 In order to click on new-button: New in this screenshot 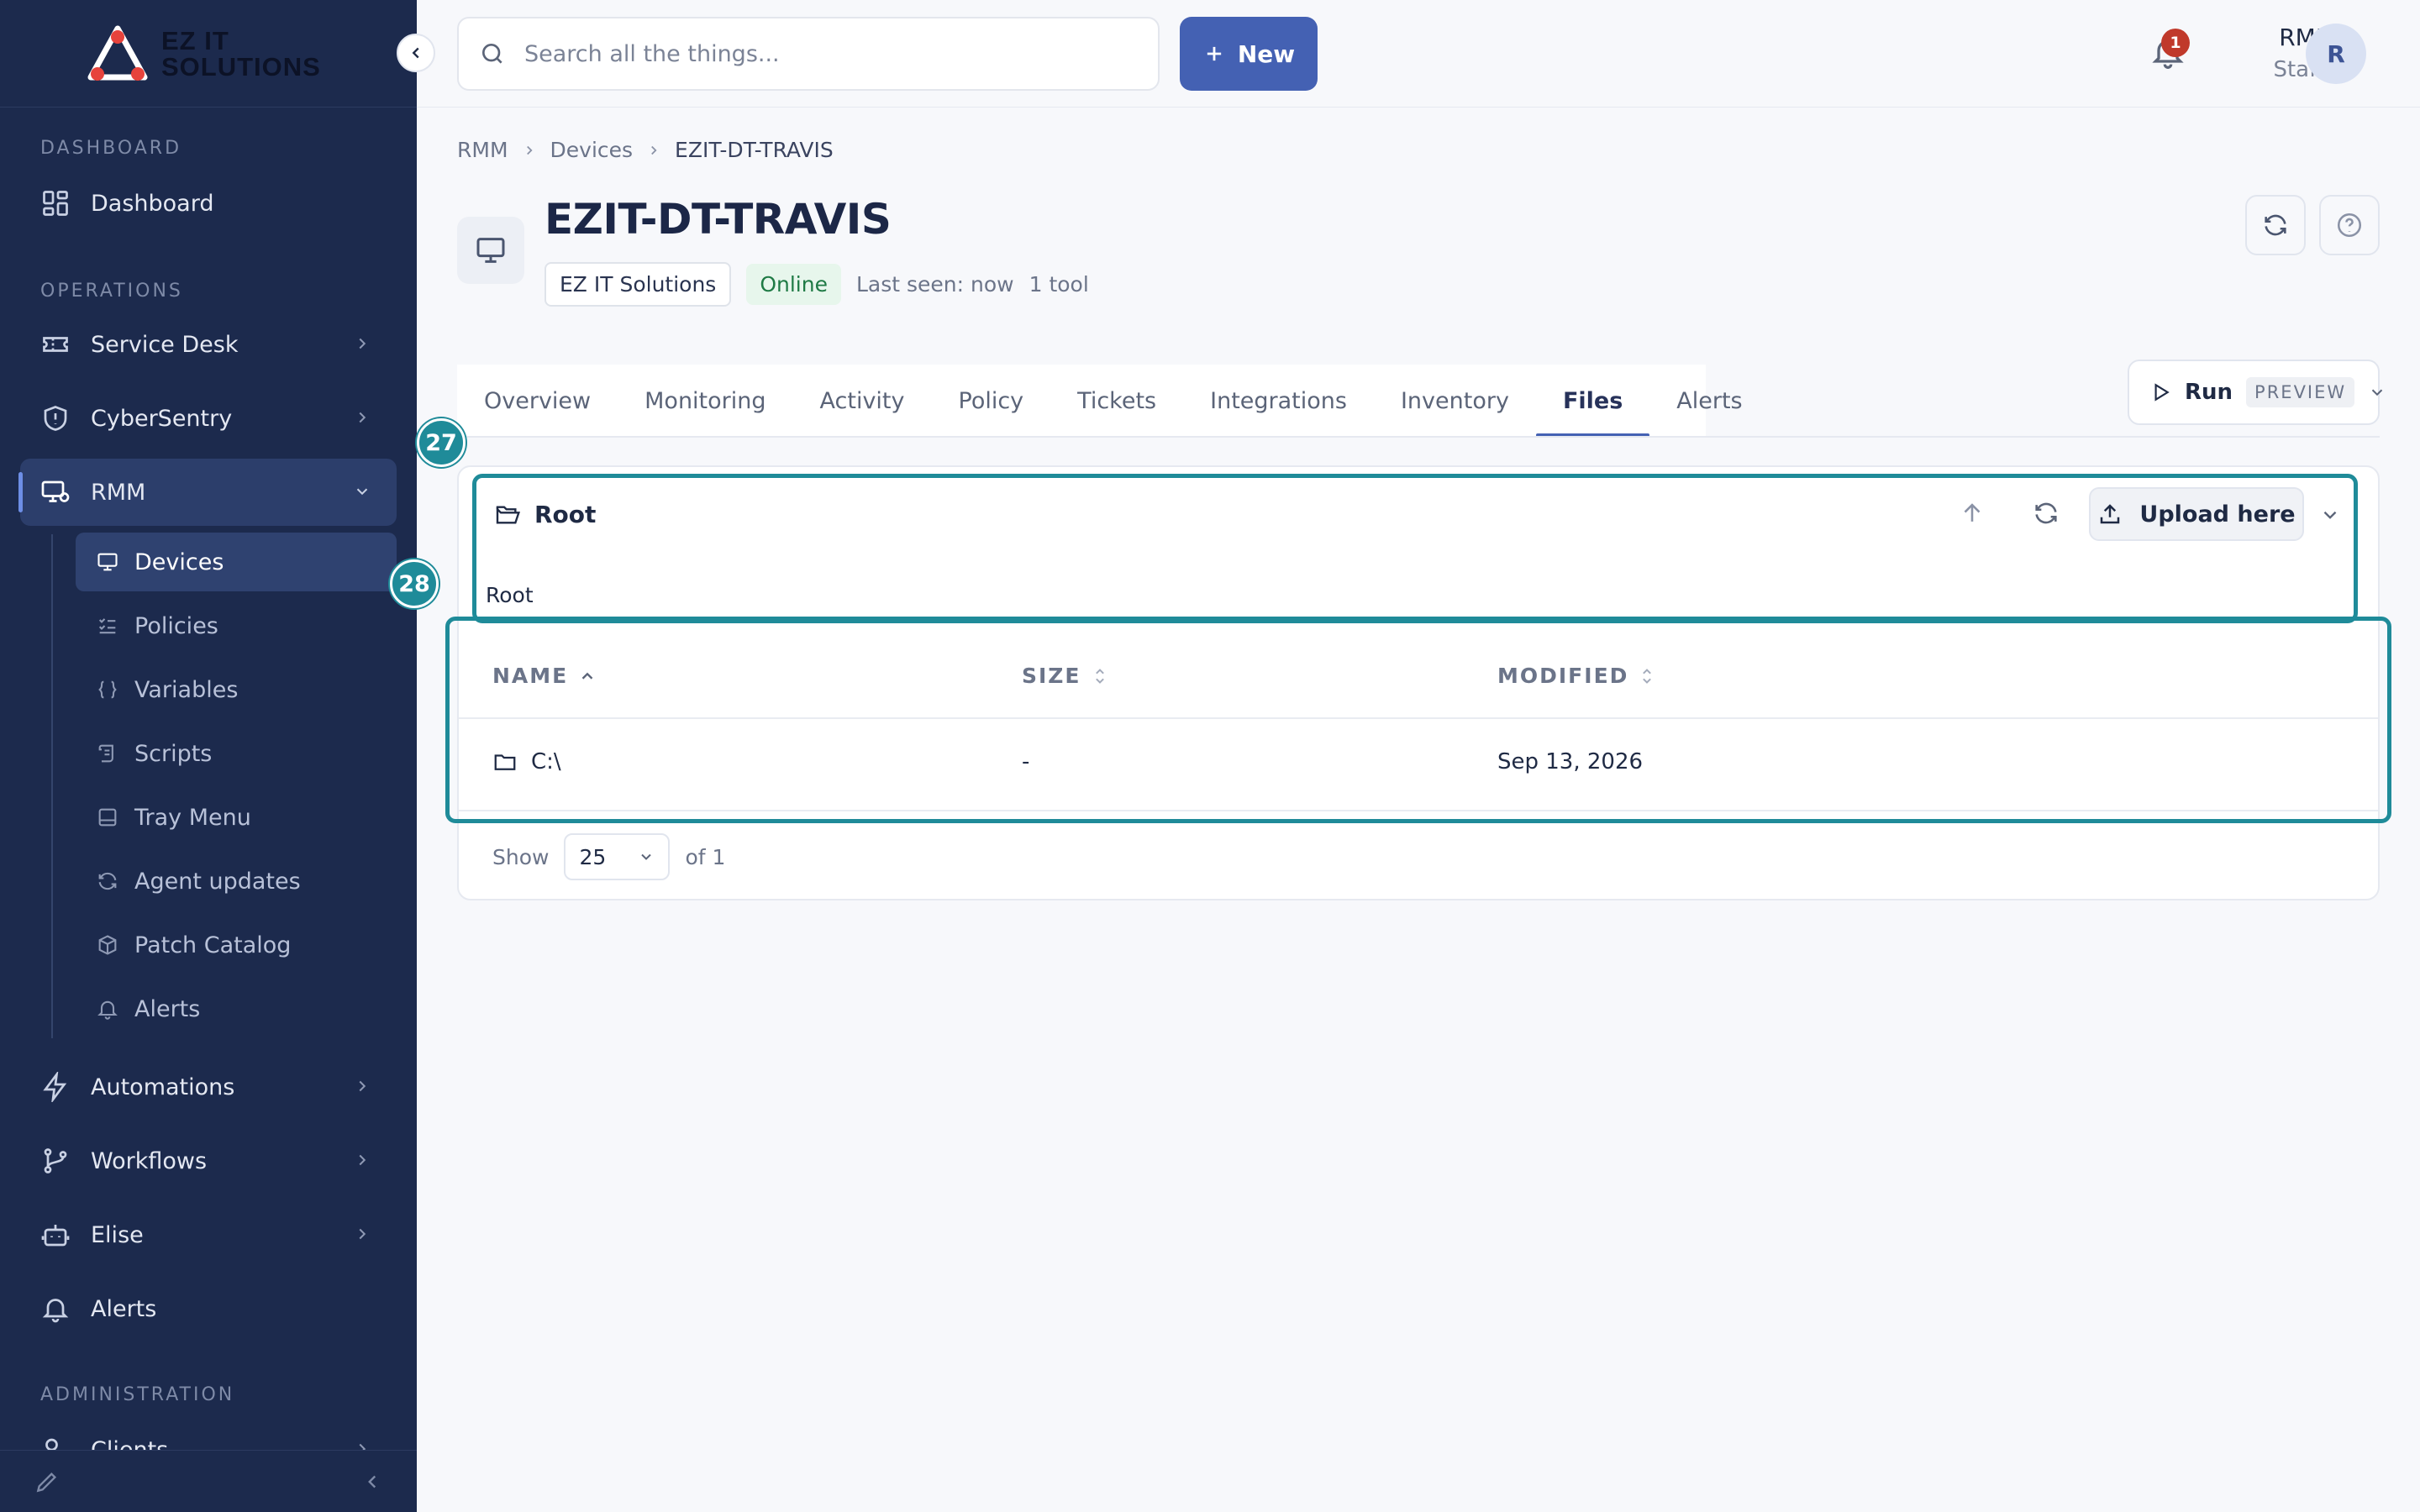, I will do `click(1249, 54)`.